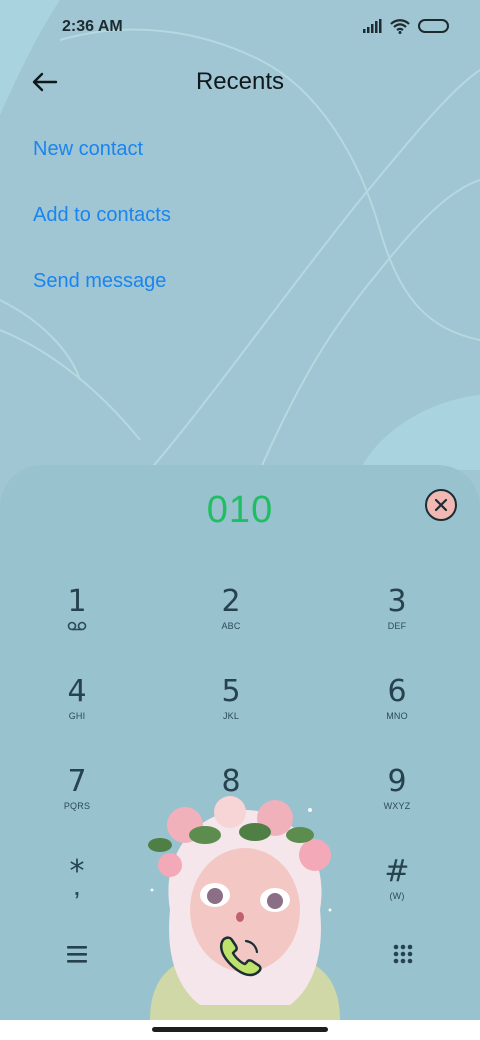  What do you see at coordinates (403, 954) in the screenshot?
I see `keypad-icon` at bounding box center [403, 954].